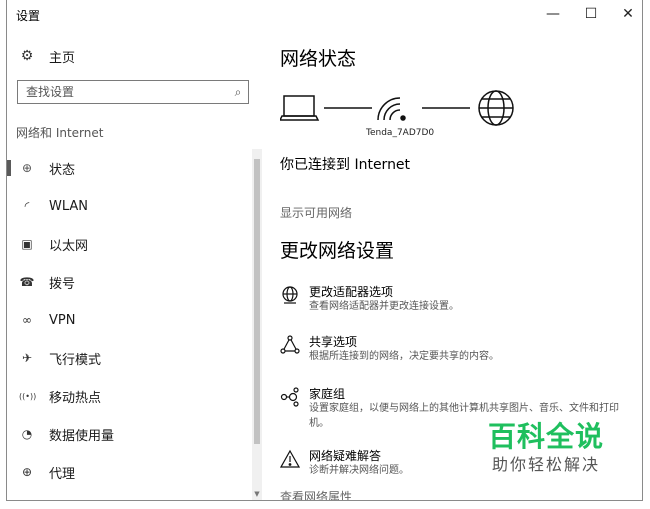 The image size is (650, 509). What do you see at coordinates (60, 133) in the screenshot?
I see `section-label: 网络和 Internet` at bounding box center [60, 133].